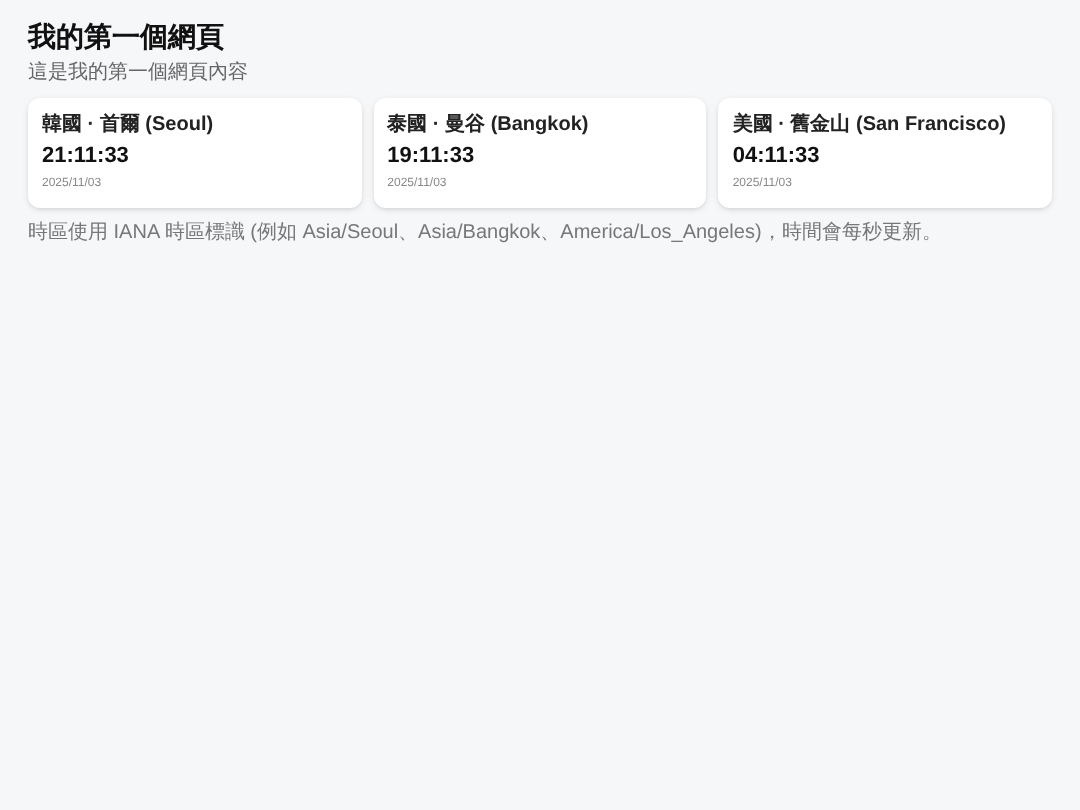 Image resolution: width=1080 pixels, height=810 pixels. What do you see at coordinates (777, 157) in the screenshot?
I see `clock-time: 04:11:33` at bounding box center [777, 157].